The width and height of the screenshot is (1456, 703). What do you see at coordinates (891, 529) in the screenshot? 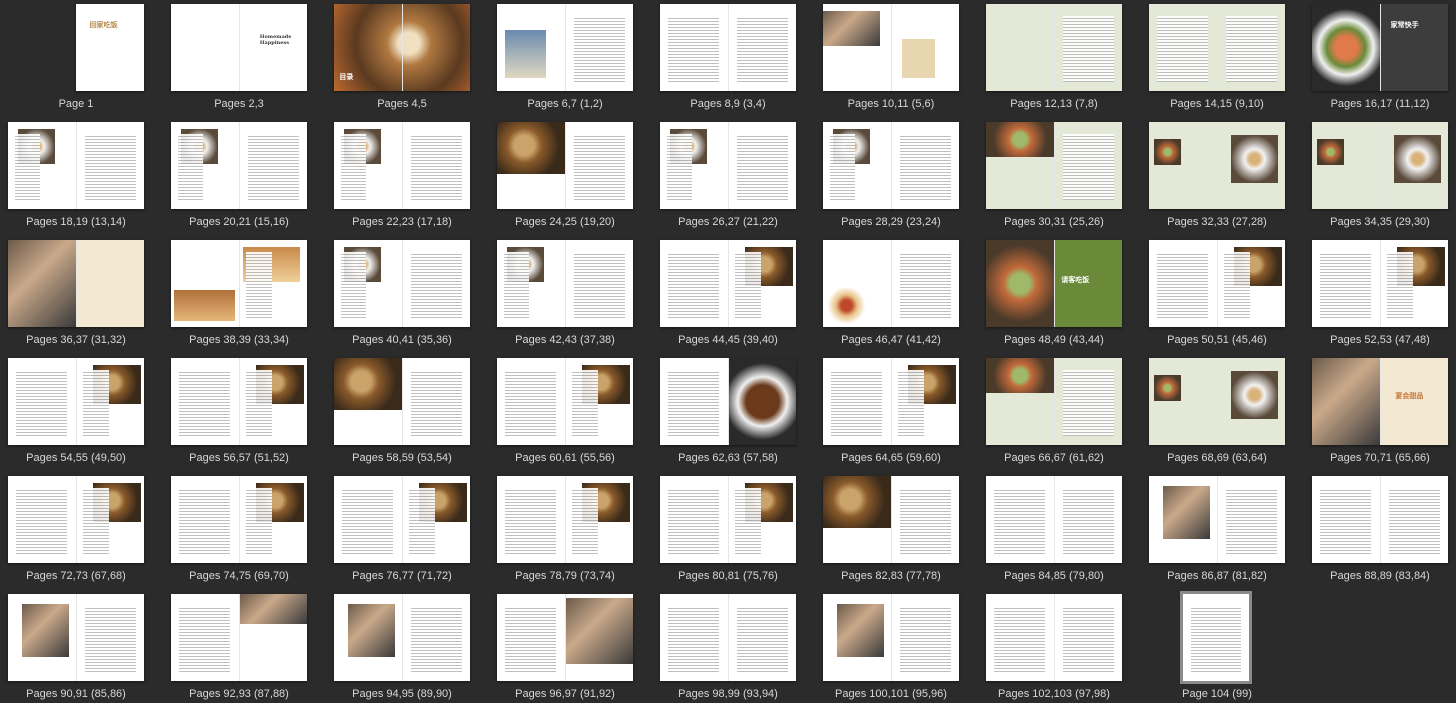
I see `page-thumbnail: Pages 82,83 (77,78)` at bounding box center [891, 529].